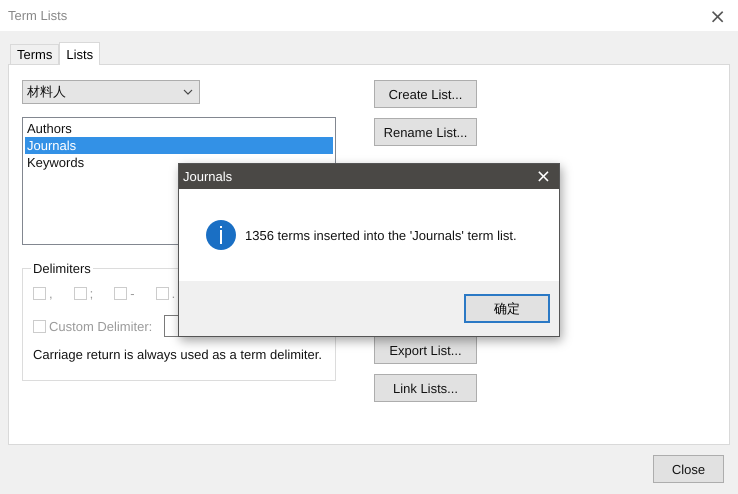 The image size is (738, 494). What do you see at coordinates (207, 176) in the screenshot?
I see `dialog-title: Journals` at bounding box center [207, 176].